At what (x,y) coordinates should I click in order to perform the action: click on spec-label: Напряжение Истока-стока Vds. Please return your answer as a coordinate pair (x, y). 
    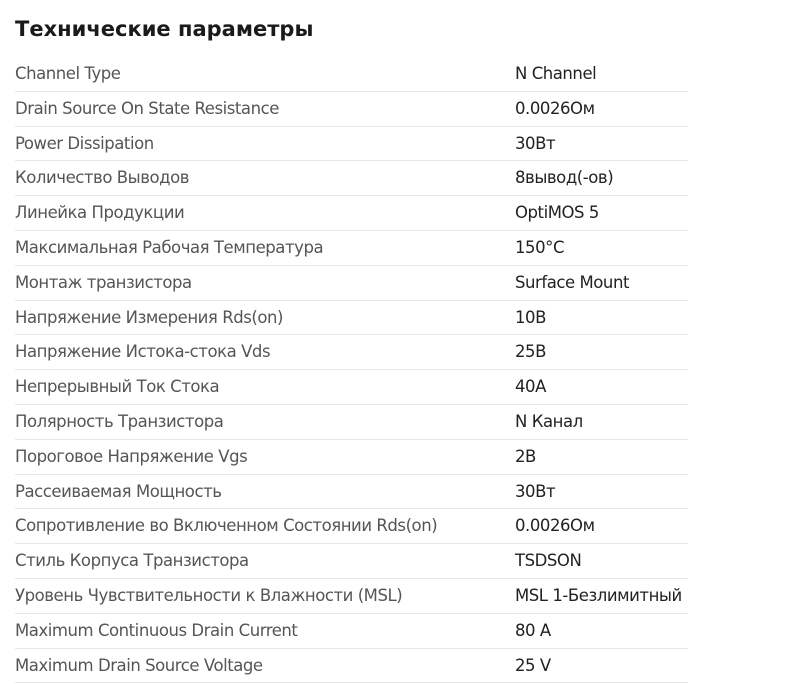
    Looking at the image, I should click on (143, 352).